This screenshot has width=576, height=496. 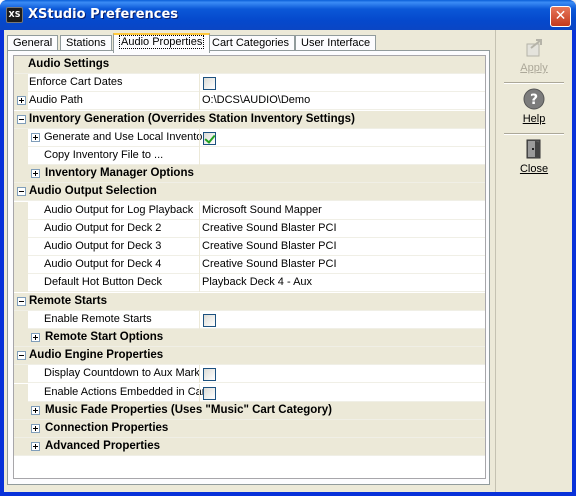 What do you see at coordinates (103, 228) in the screenshot?
I see `row-label: Audio Output for Deck 2` at bounding box center [103, 228].